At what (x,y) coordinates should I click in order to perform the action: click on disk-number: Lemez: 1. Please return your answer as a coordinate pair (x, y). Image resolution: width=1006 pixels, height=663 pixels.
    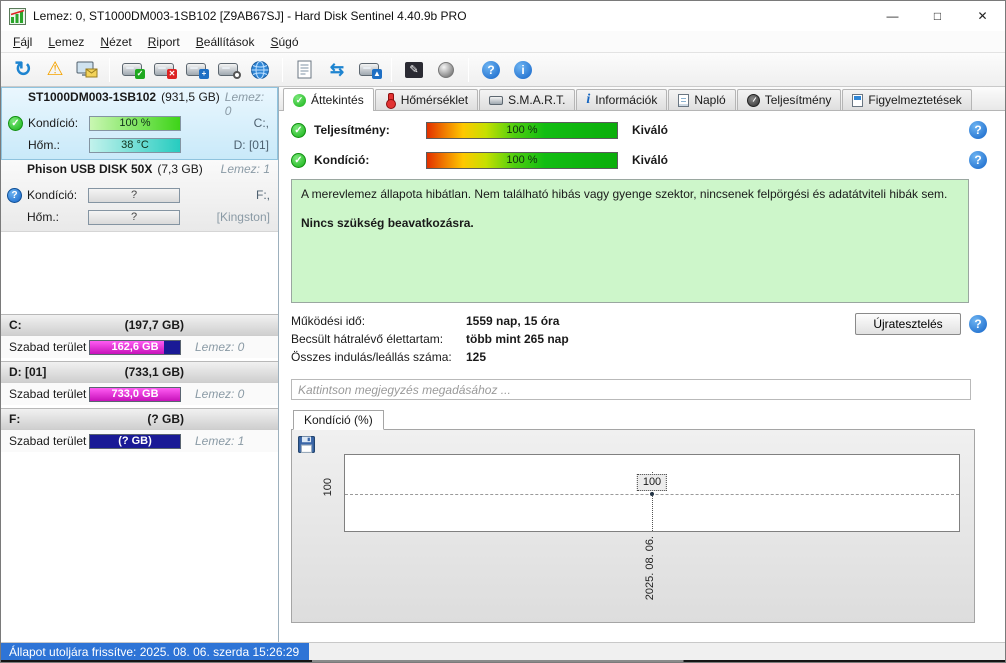
    Looking at the image, I should click on (245, 169).